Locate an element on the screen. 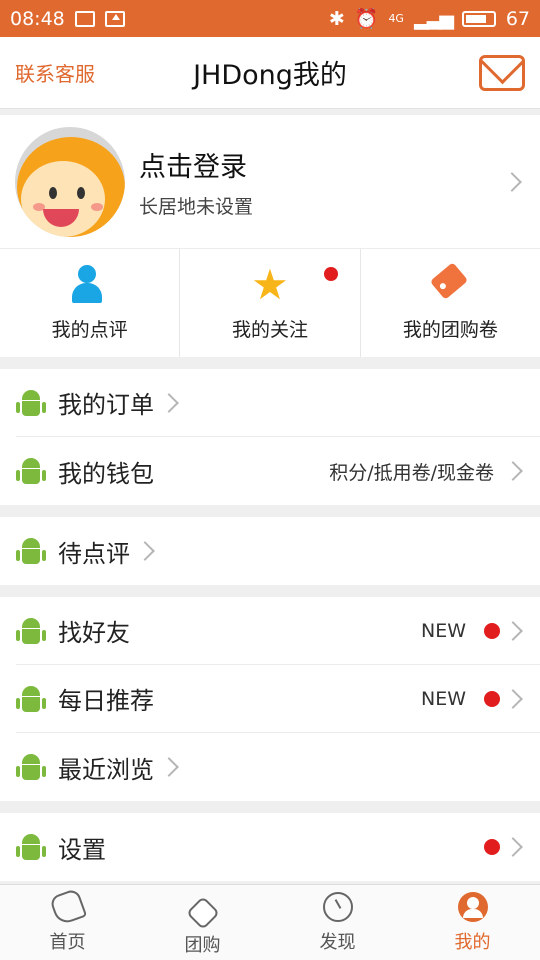  menu-item-label: 我的钱包 is located at coordinates (106, 473).